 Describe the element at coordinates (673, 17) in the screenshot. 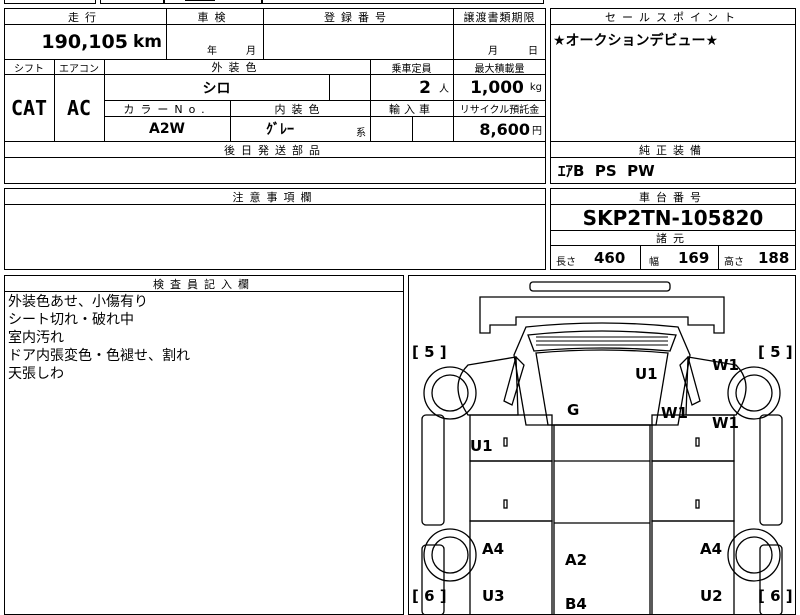

I see `sales-point-label: セールスポイント` at that location.